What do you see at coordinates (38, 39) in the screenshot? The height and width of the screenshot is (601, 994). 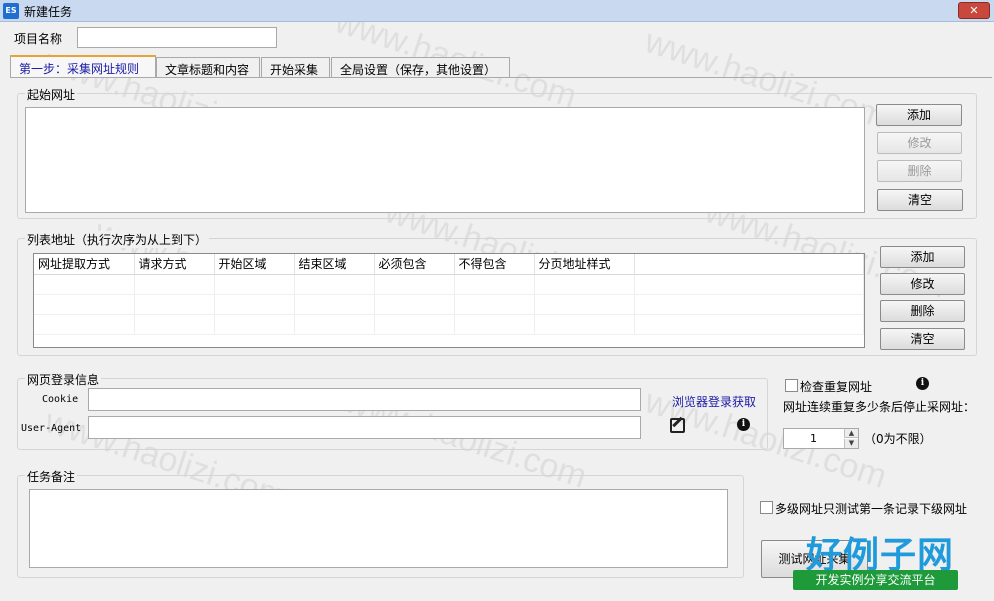 I see `project-name-label: 项目名称` at bounding box center [38, 39].